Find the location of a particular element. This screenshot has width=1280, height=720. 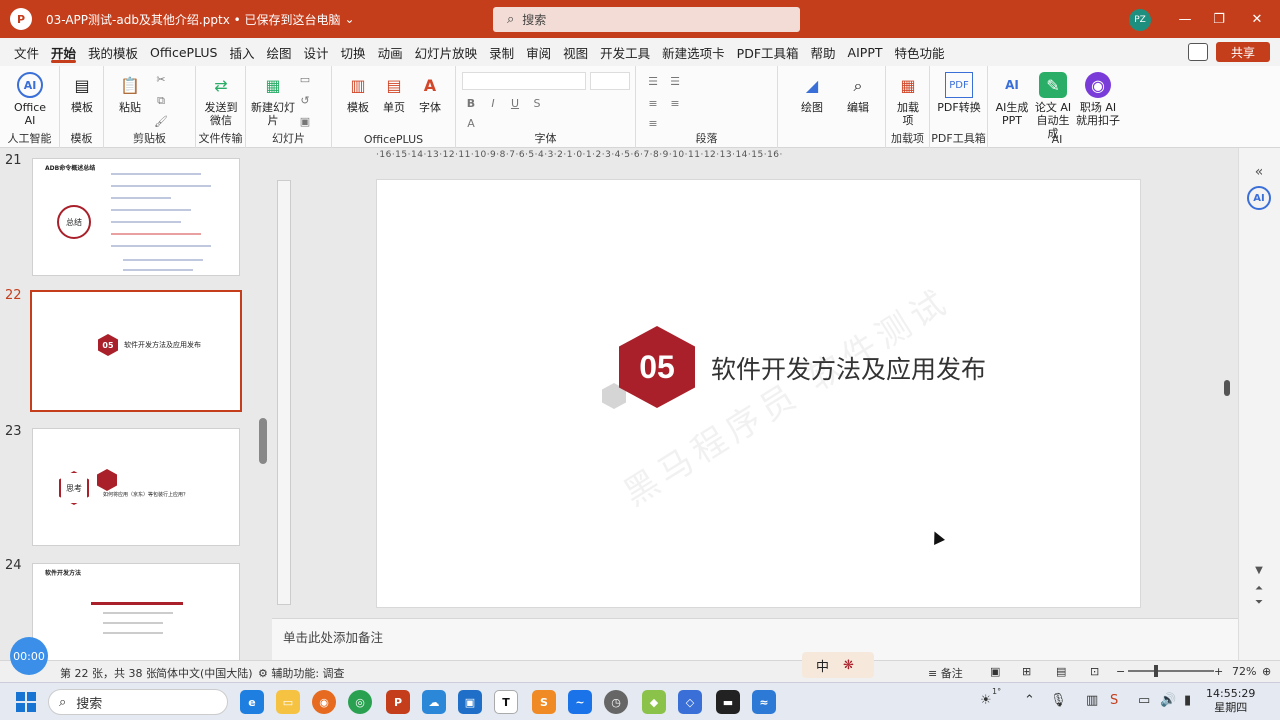

weather-icon: ☀ is located at coordinates (986, 700).